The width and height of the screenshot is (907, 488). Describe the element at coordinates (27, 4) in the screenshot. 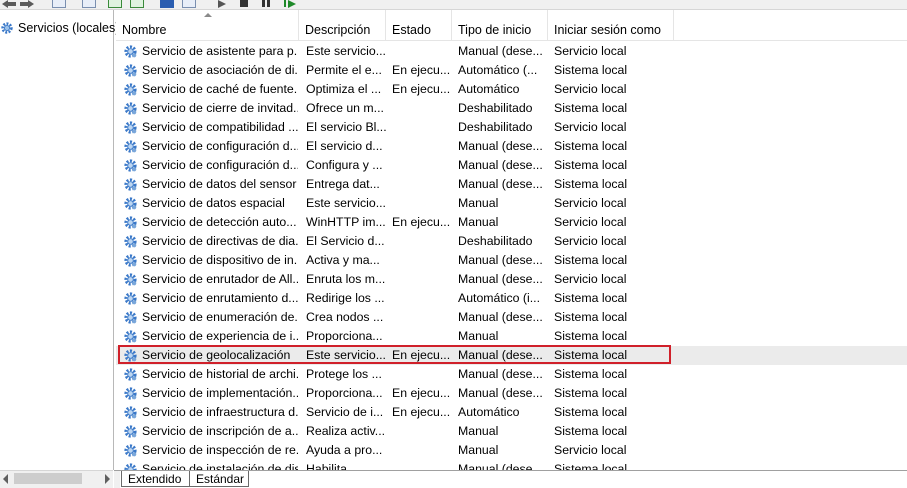

I see `forward-arrow-icon` at that location.